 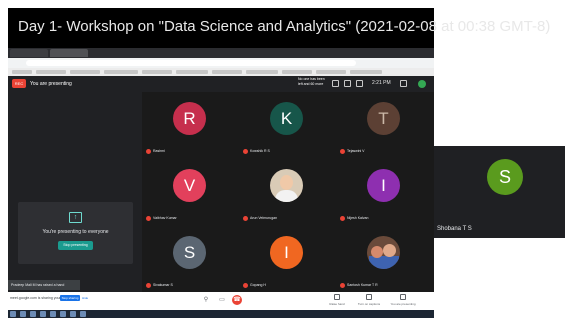 What do you see at coordinates (190, 192) in the screenshot?
I see `participant-tile: V Vaibhav Kumar` at bounding box center [190, 192].